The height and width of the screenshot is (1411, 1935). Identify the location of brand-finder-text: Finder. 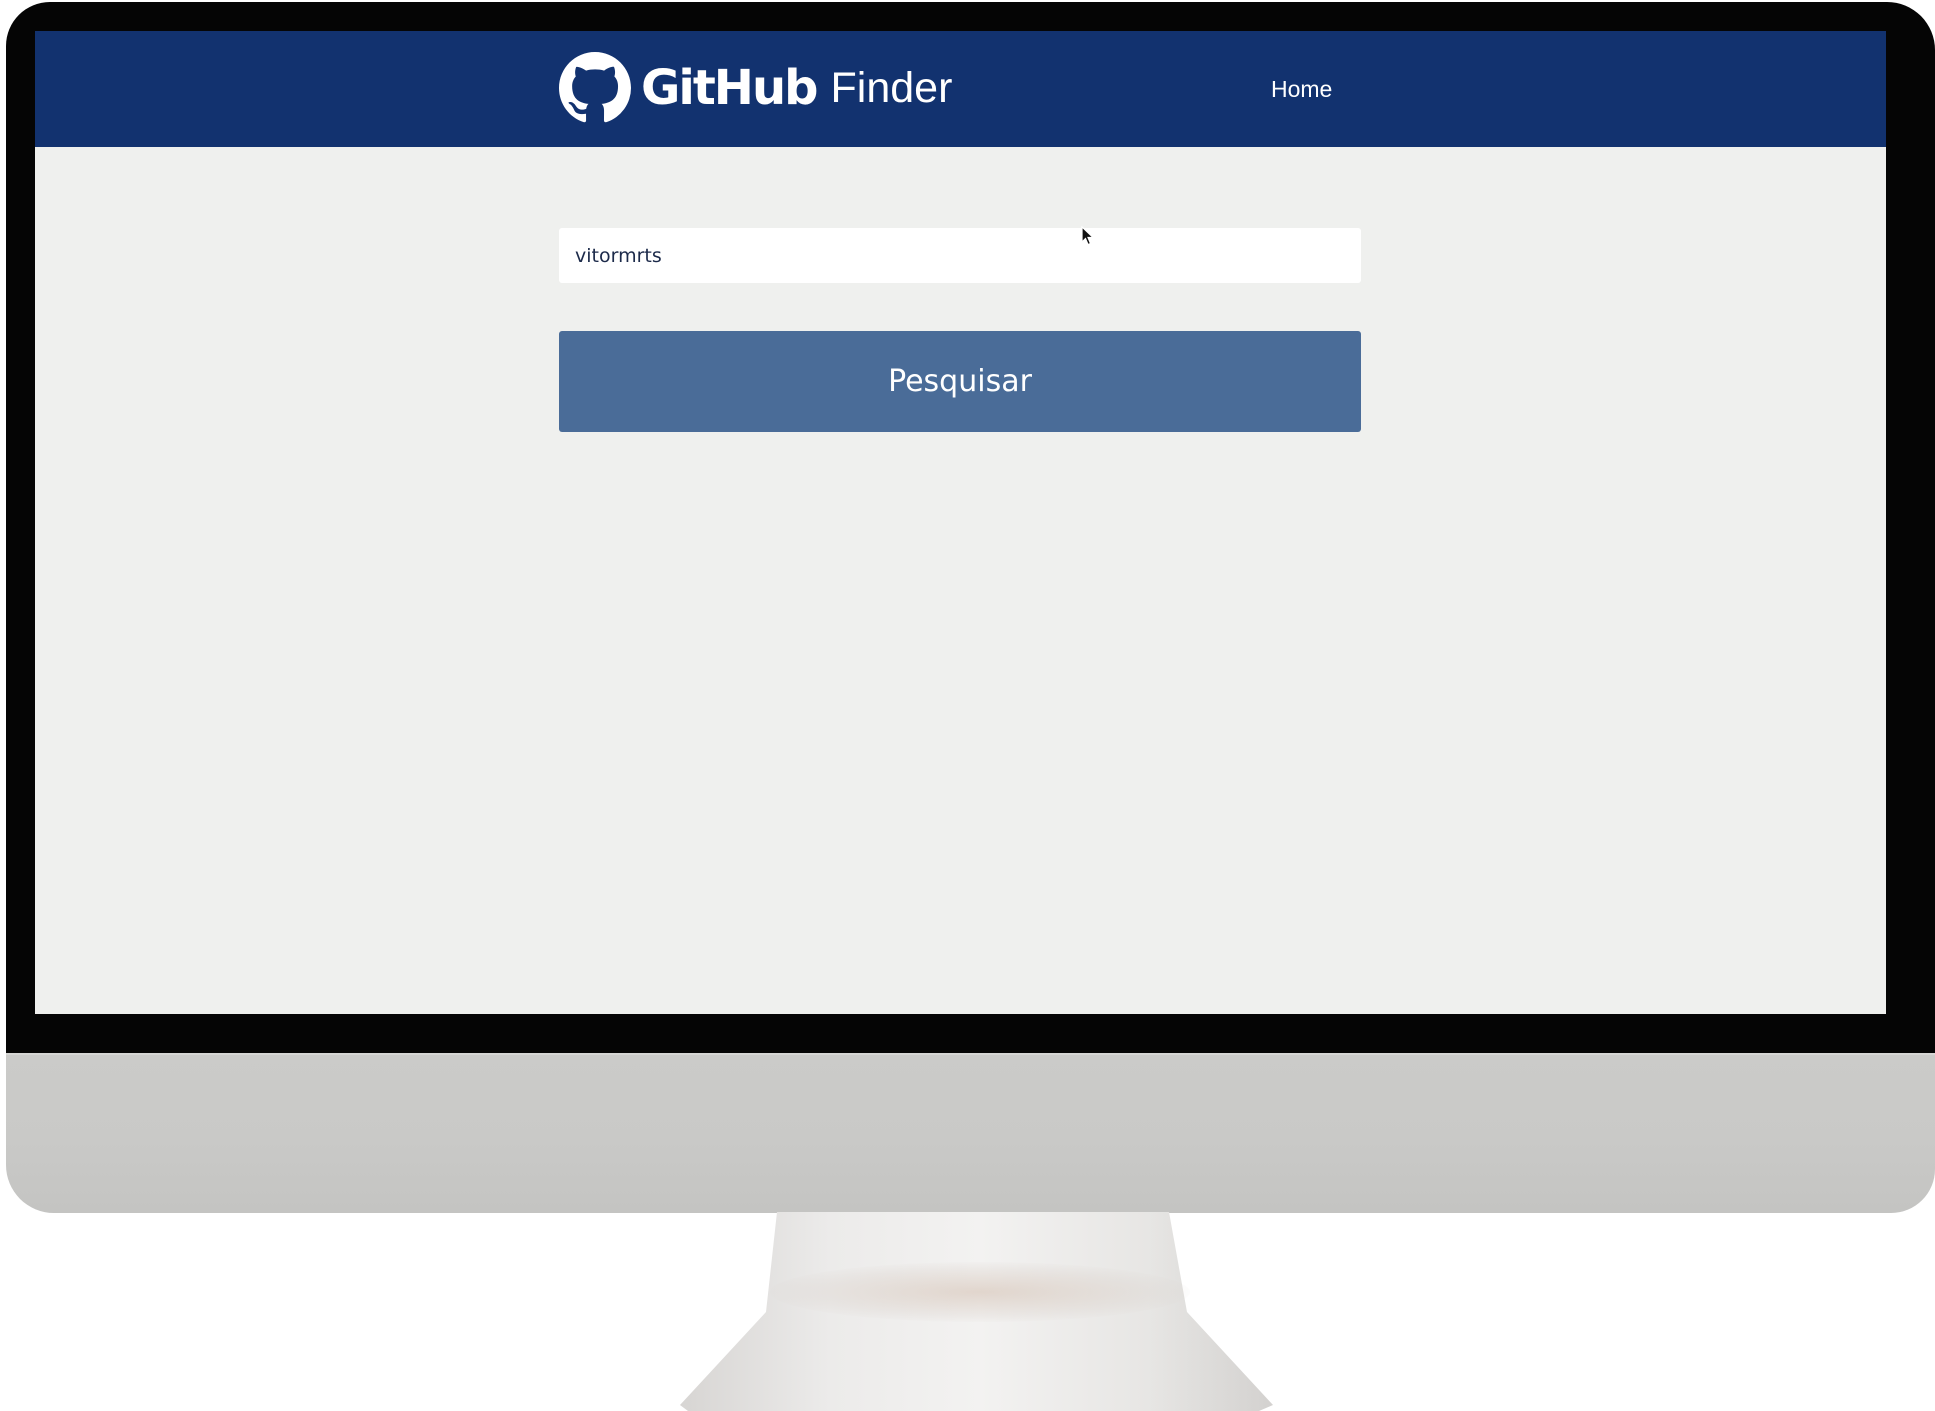
(891, 88).